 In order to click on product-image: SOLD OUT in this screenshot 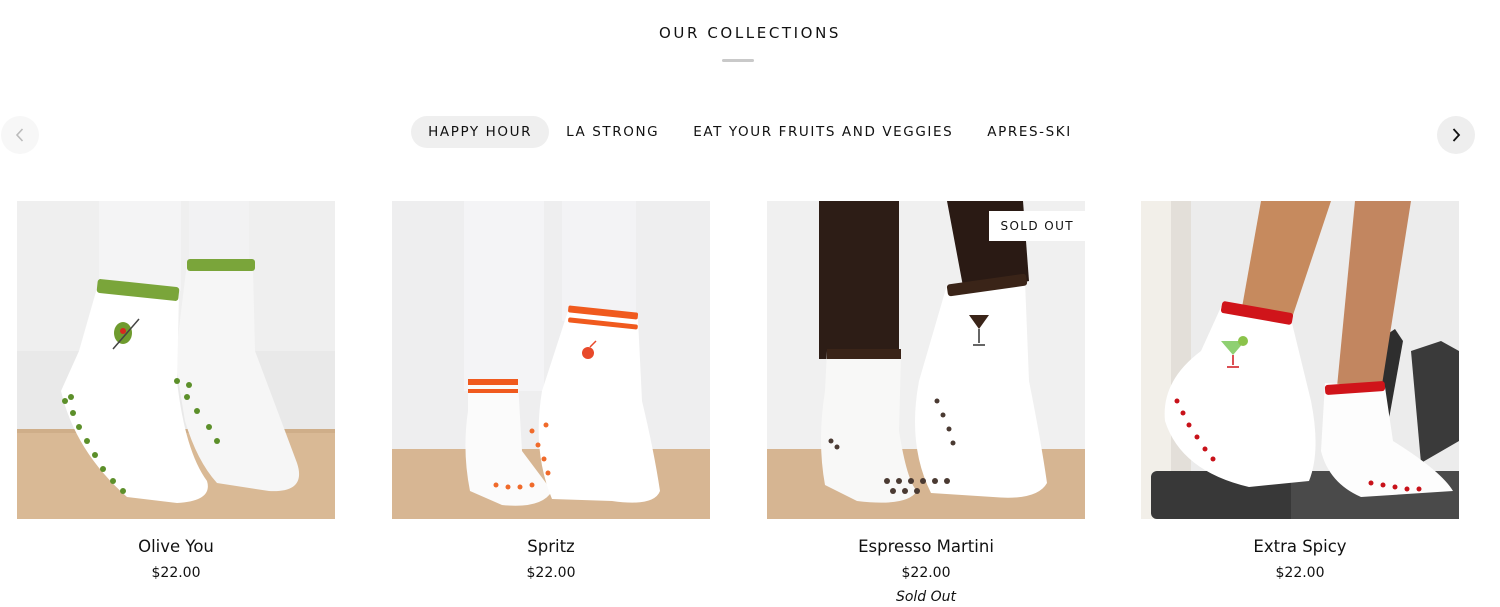, I will do `click(926, 360)`.